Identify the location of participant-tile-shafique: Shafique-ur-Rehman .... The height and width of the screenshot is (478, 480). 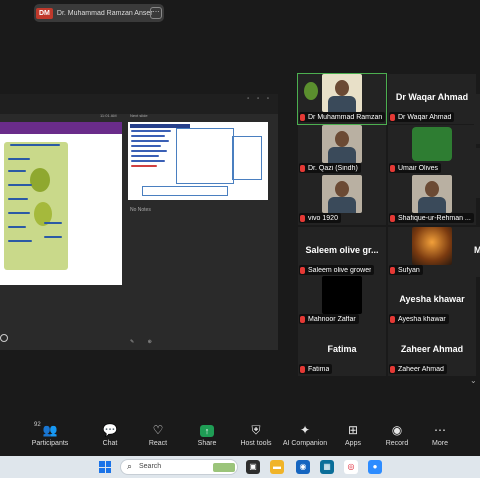
(432, 200).